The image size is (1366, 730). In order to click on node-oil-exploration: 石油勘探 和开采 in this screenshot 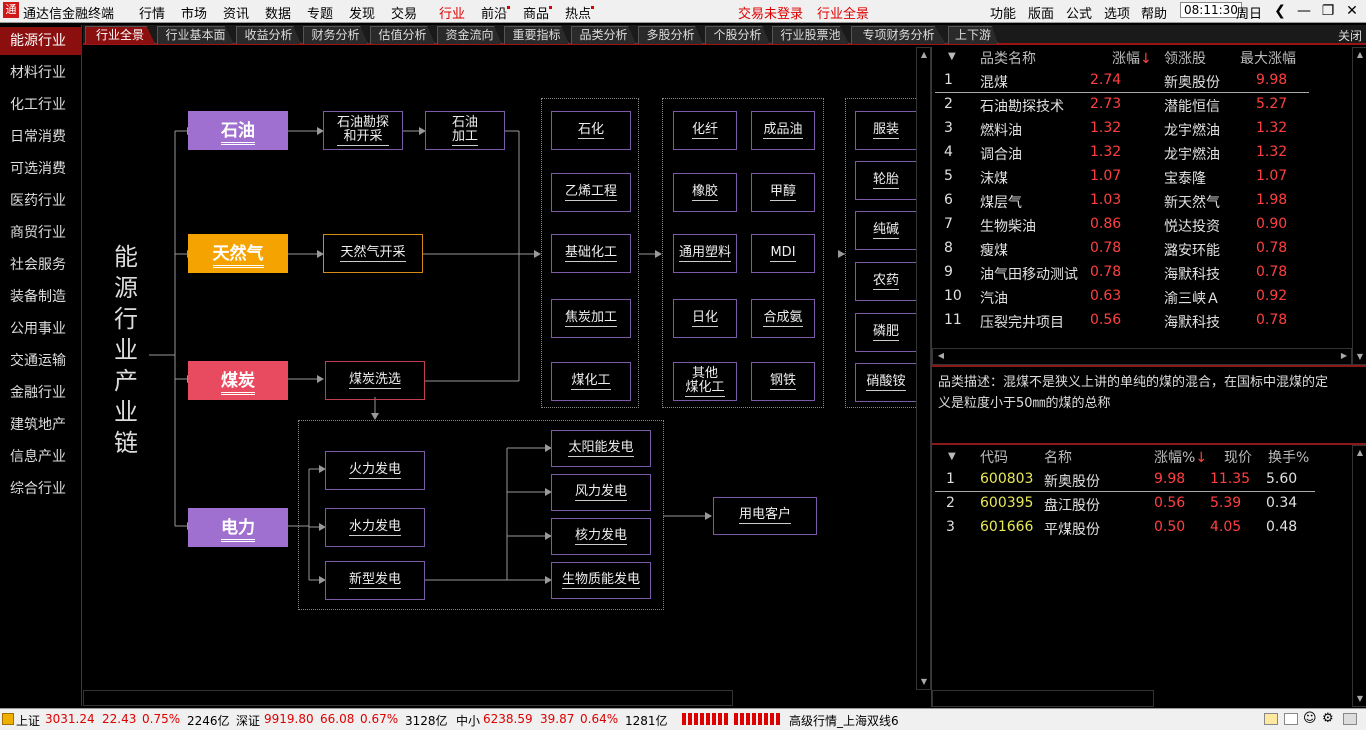, I will do `click(363, 130)`.